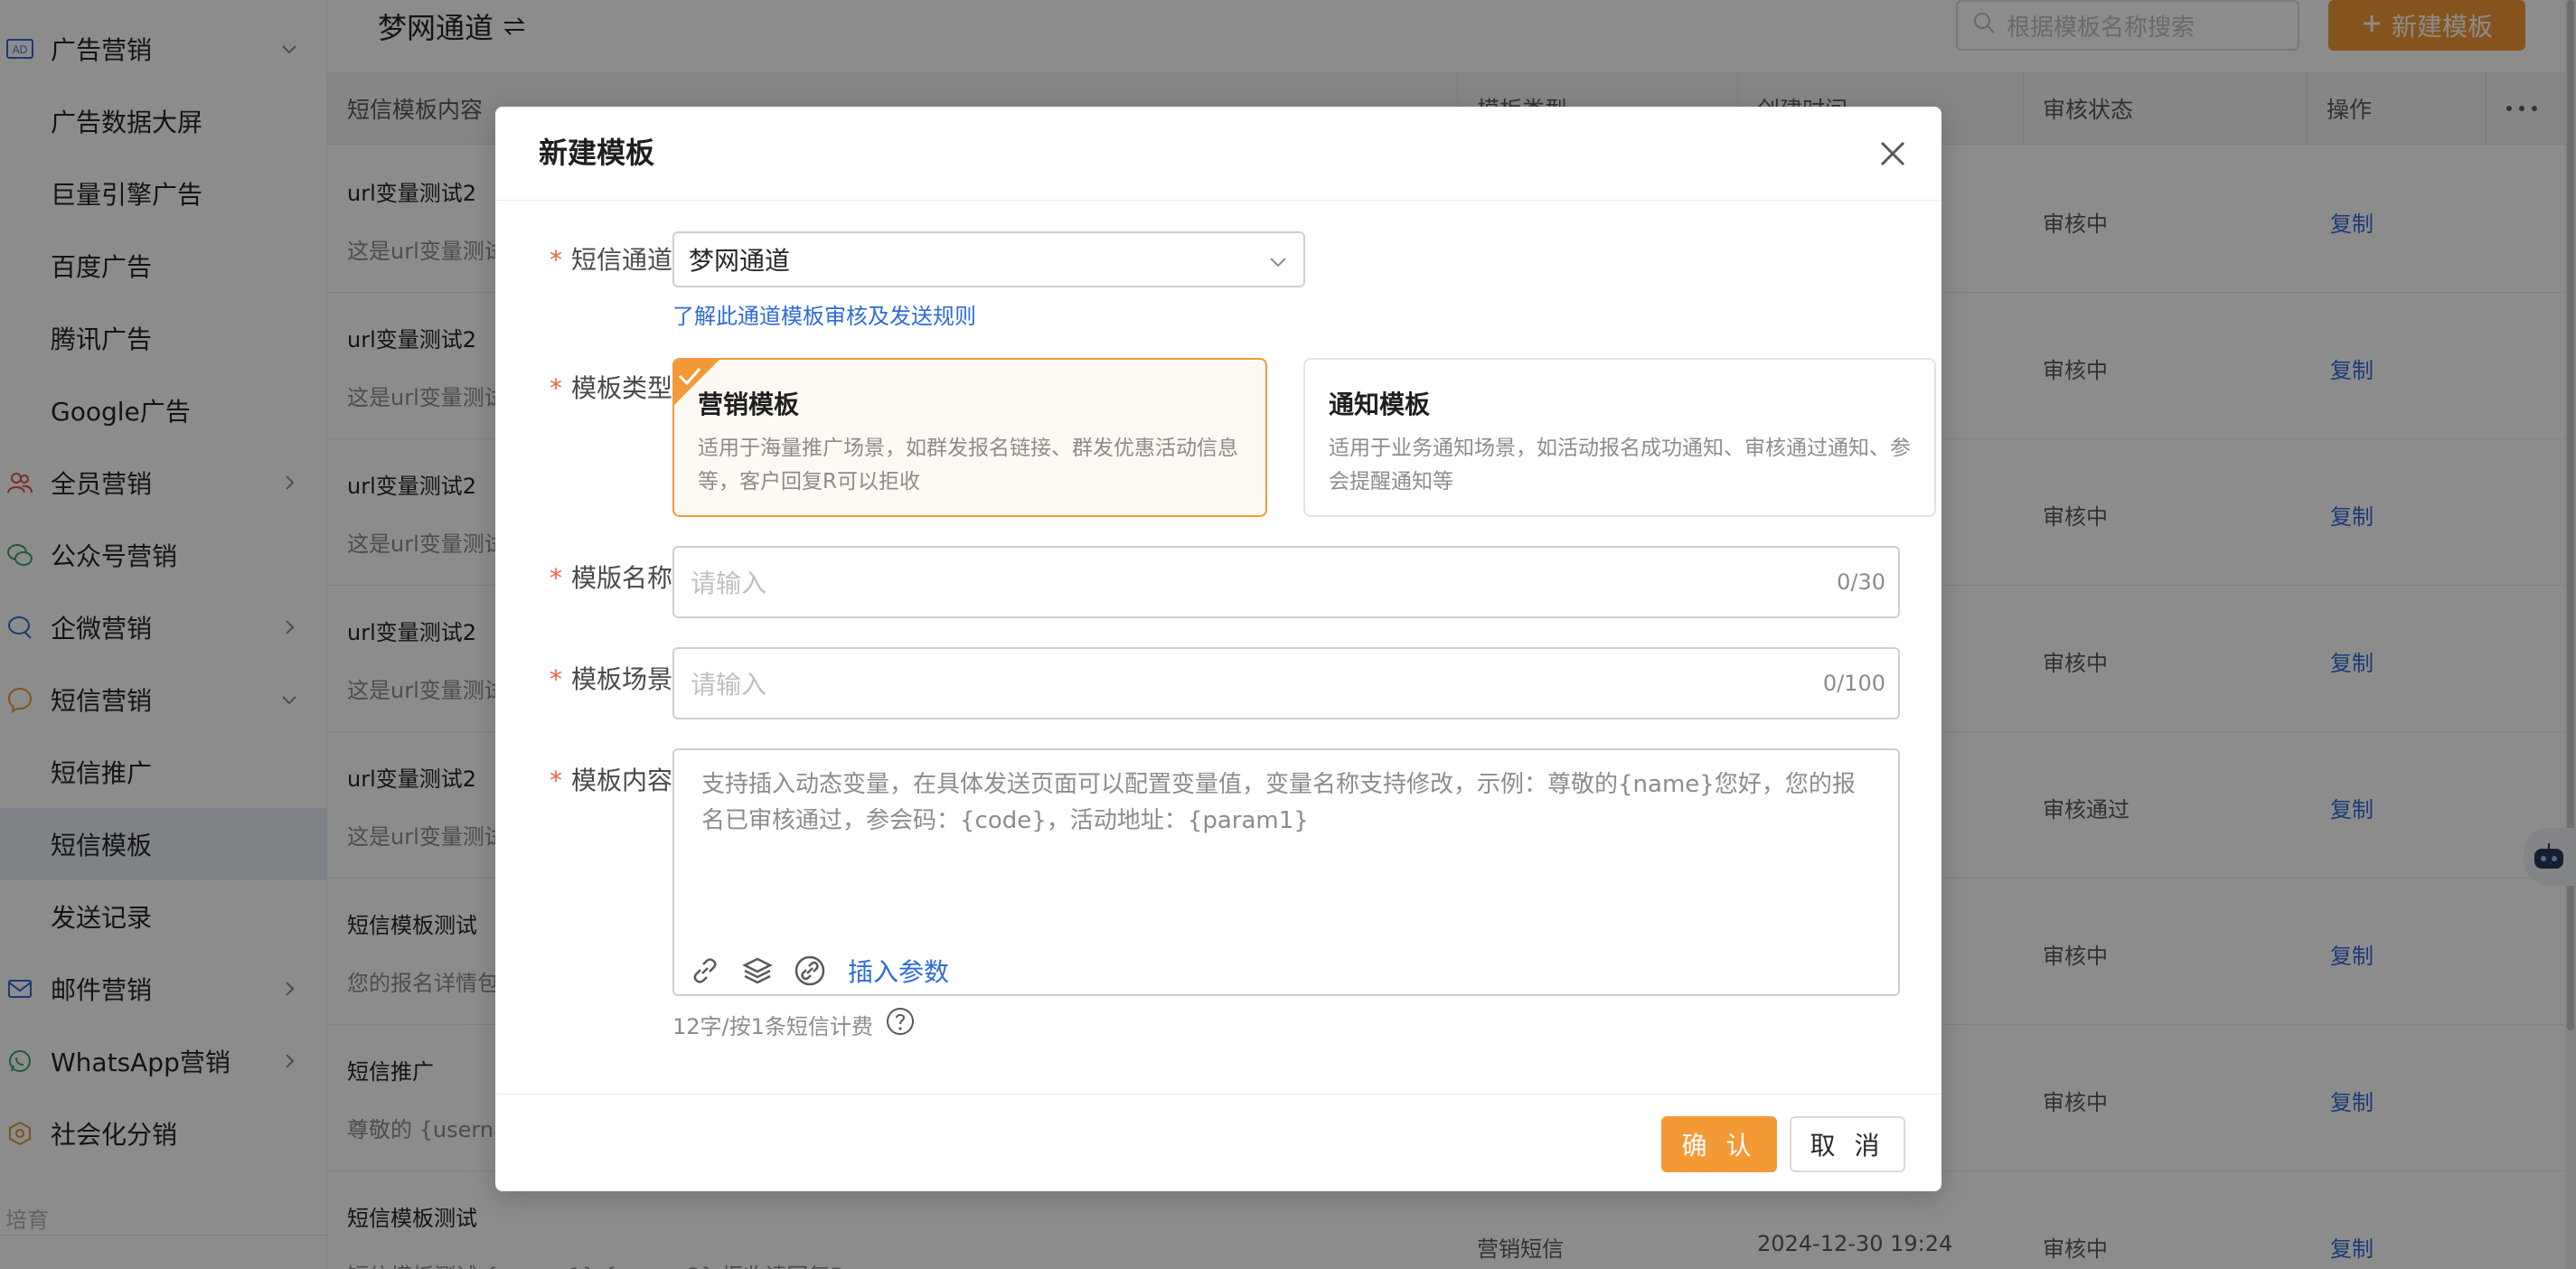 This screenshot has width=2576, height=1269. What do you see at coordinates (968, 465) in the screenshot?
I see `card-description: 适用于海量推广场景，如群发报名链接、群发优惠活动信息等，客户回复R可以拒收` at bounding box center [968, 465].